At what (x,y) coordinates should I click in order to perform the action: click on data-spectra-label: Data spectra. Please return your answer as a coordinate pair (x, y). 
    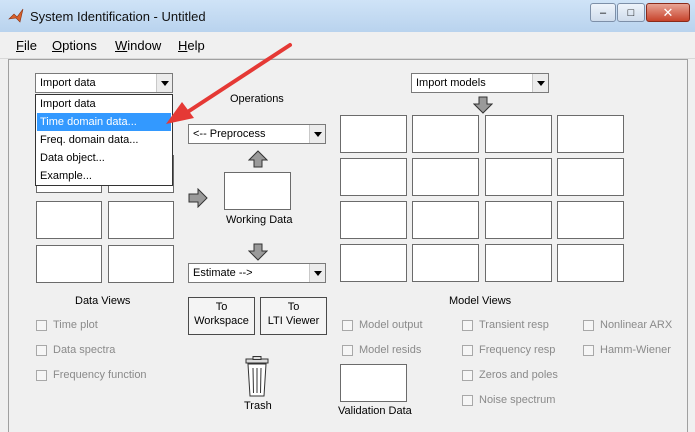
    Looking at the image, I should click on (84, 350).